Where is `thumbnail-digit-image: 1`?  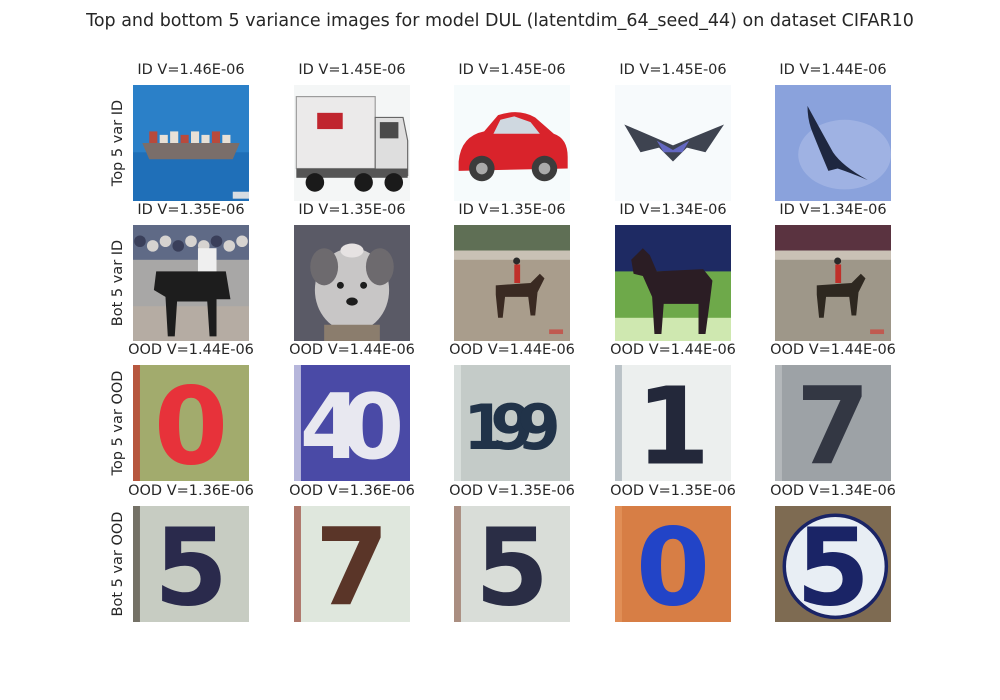 thumbnail-digit-image: 1 is located at coordinates (673, 423).